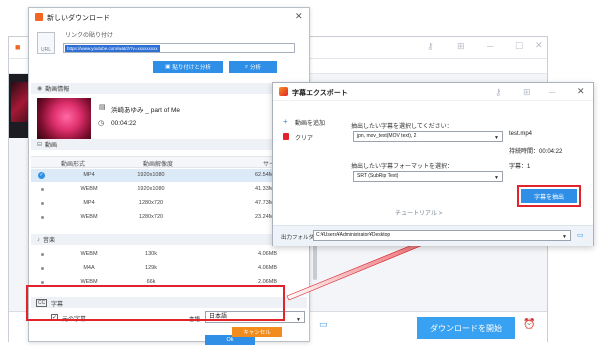 The height and width of the screenshot is (349, 600). Describe the element at coordinates (285, 121) in the screenshot. I see `plus-icon: +` at that location.